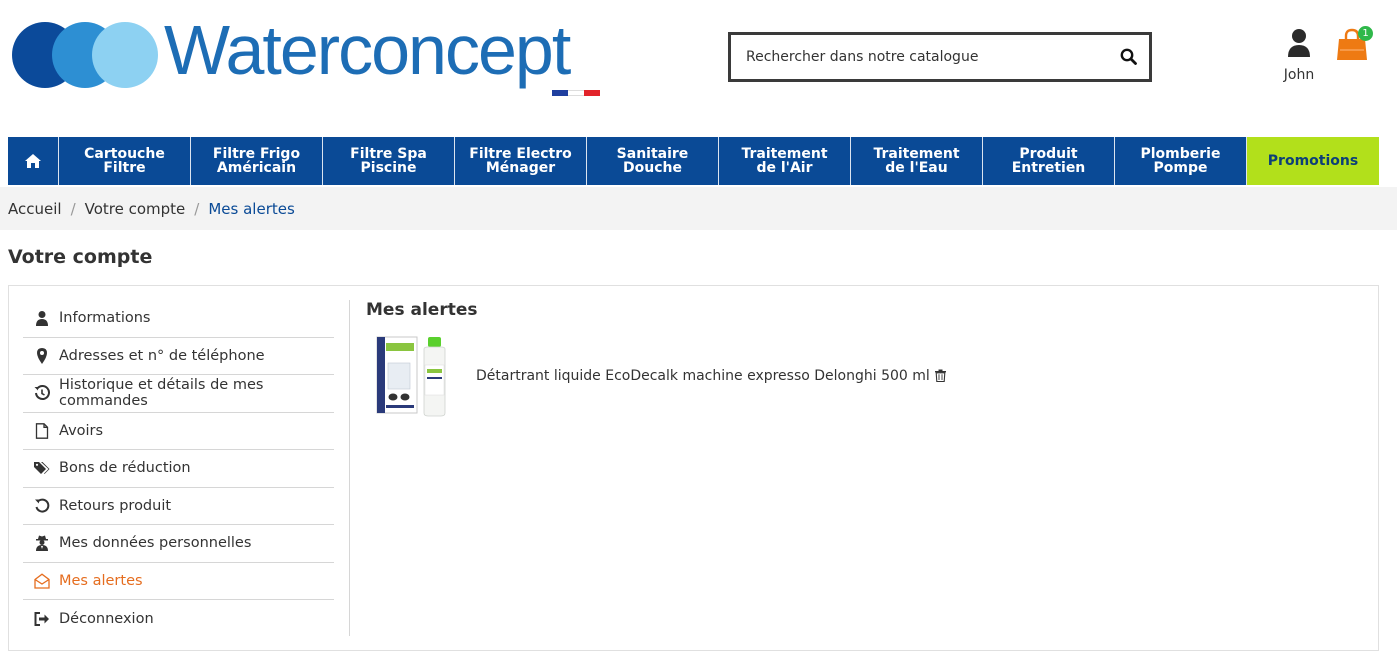  I want to click on undo-icon, so click(42, 505).